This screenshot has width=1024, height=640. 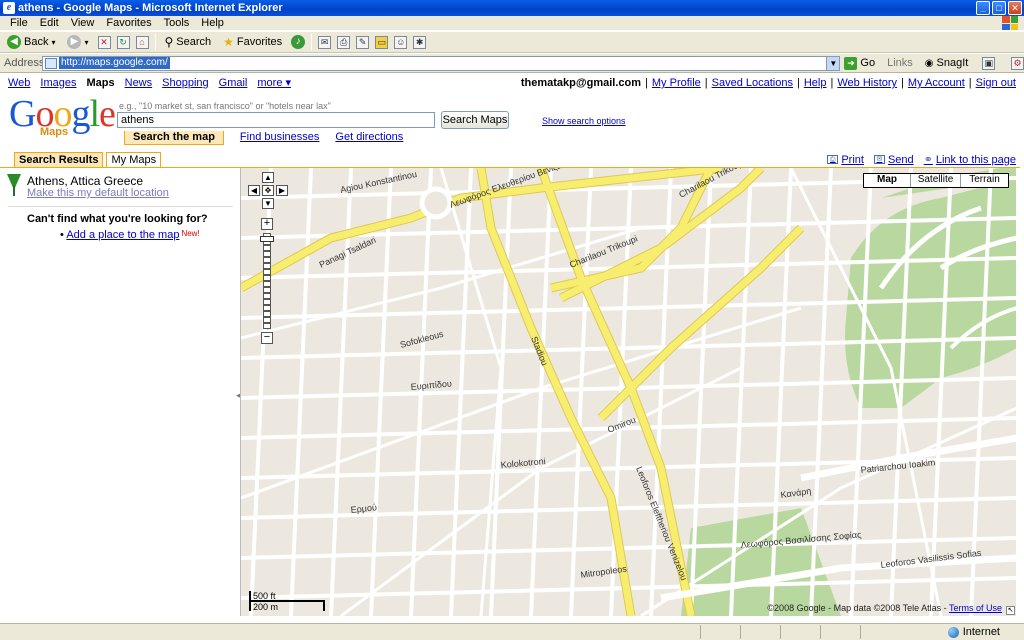 I want to click on menu-help: Help, so click(x=212, y=23).